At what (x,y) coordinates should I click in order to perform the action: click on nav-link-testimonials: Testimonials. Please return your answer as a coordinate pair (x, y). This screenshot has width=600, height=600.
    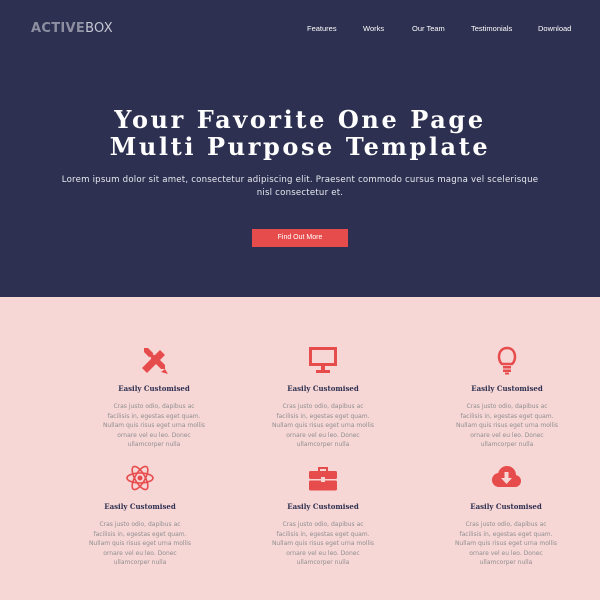
    Looking at the image, I should click on (491, 28).